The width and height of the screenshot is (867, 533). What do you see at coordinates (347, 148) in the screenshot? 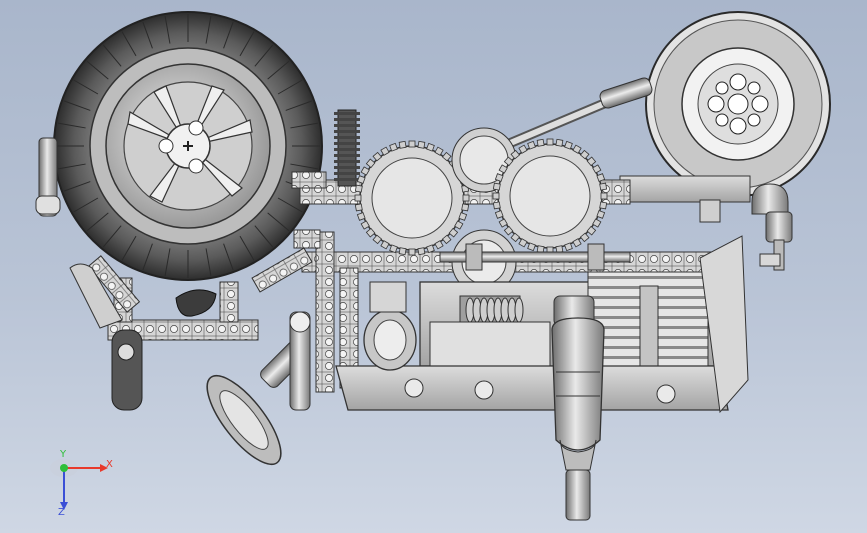
I see `vertical-gear-stack` at bounding box center [347, 148].